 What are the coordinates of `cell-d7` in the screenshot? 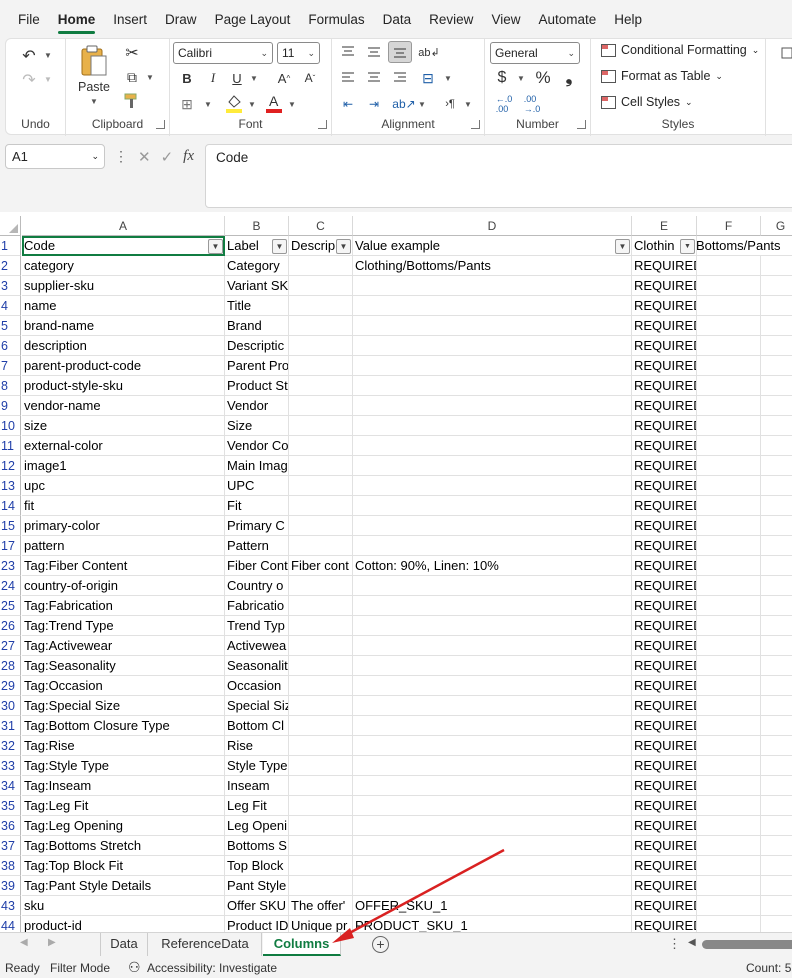 It's located at (492, 366).